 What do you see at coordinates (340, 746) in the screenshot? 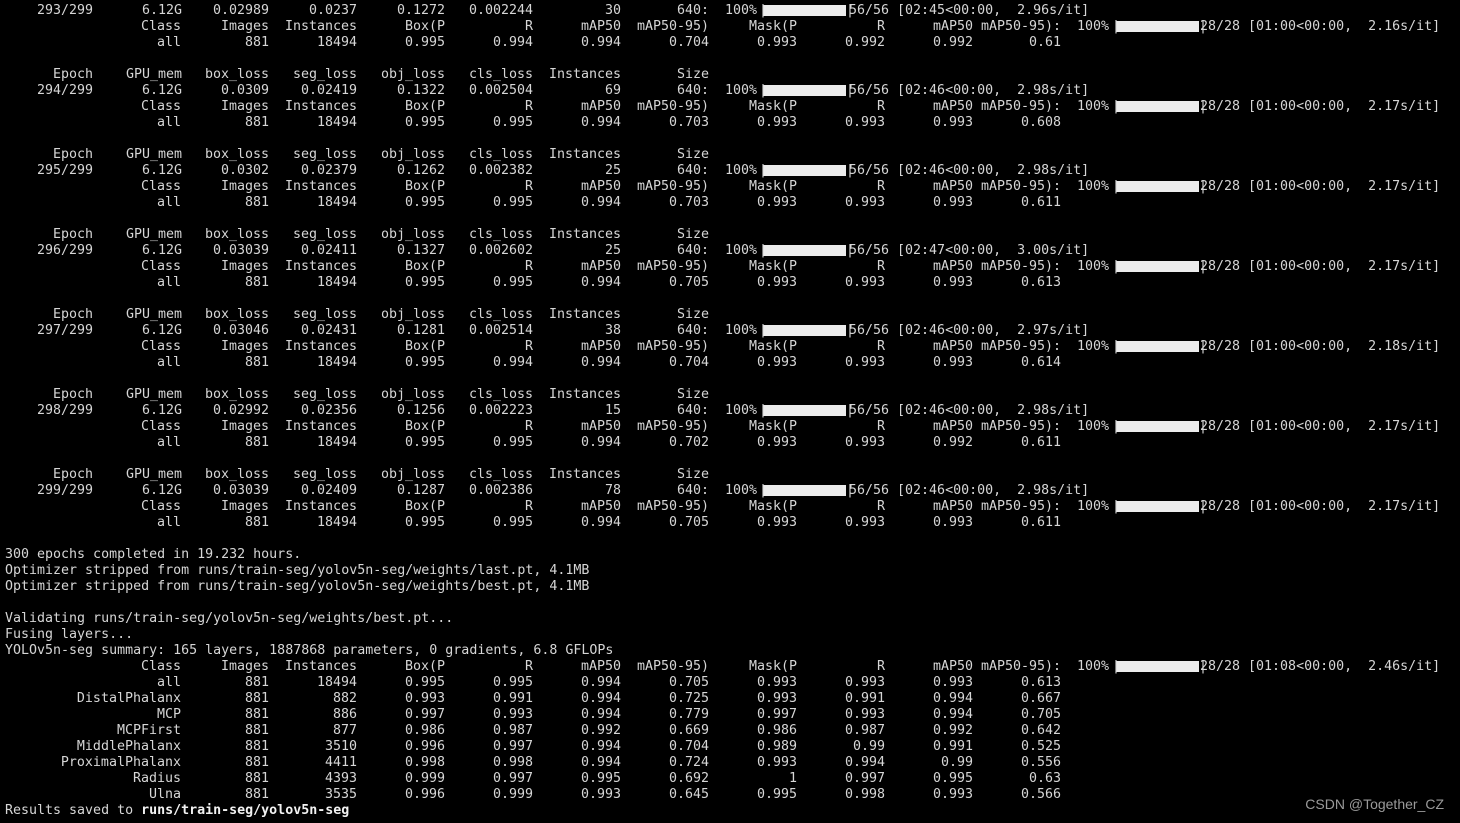
I see `val-cell: 3510` at bounding box center [340, 746].